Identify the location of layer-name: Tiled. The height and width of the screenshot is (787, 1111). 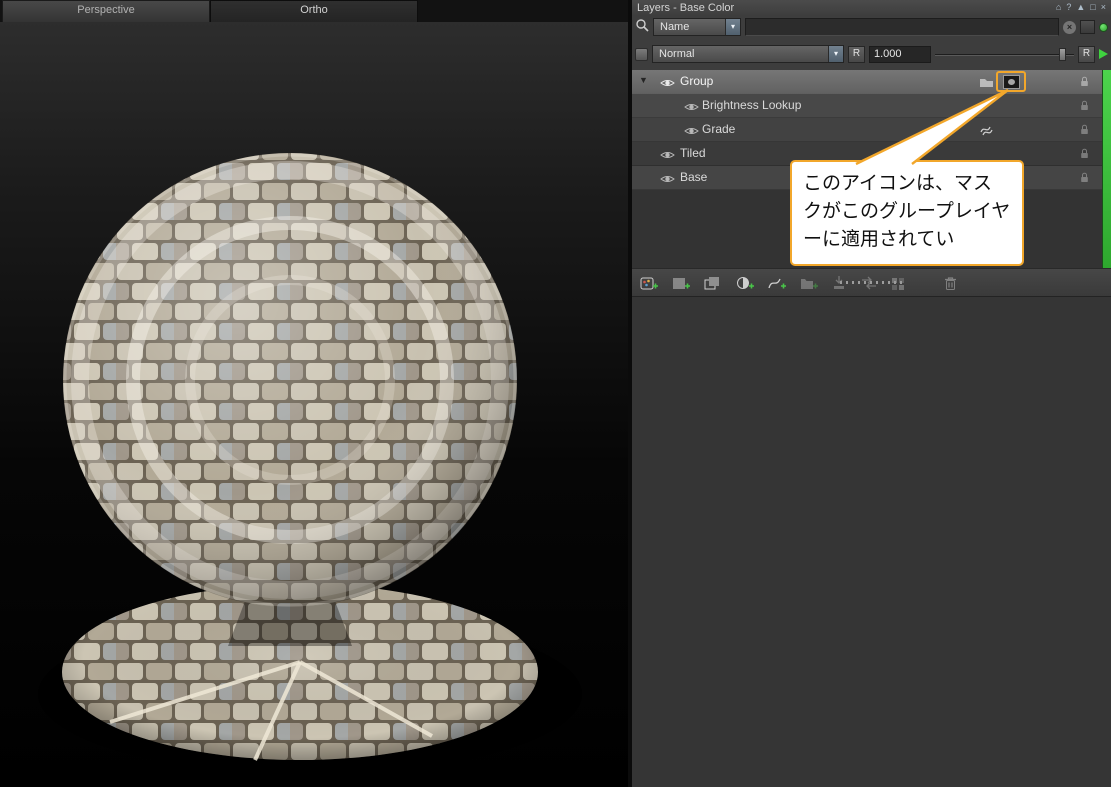
(693, 153).